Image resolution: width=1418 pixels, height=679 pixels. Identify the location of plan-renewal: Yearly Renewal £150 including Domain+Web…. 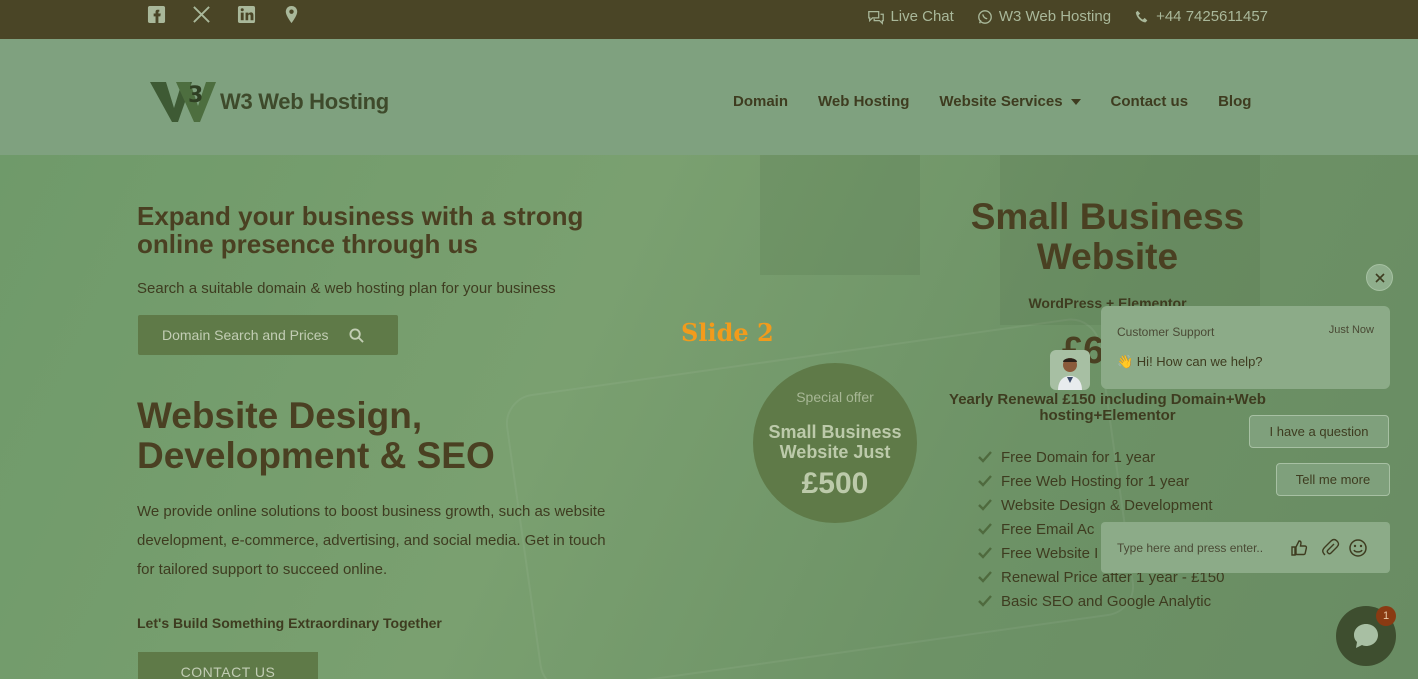
(1107, 407).